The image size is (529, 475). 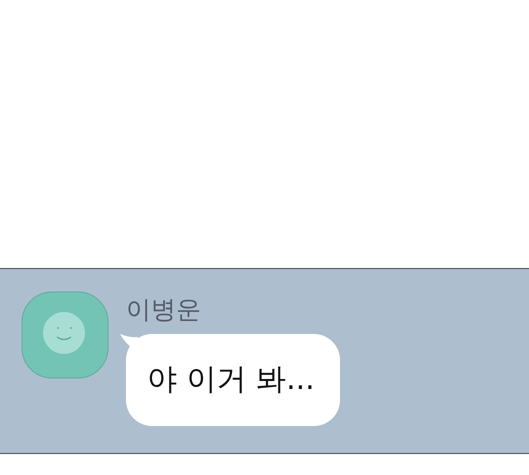 What do you see at coordinates (65, 335) in the screenshot?
I see `avatar-icon` at bounding box center [65, 335].